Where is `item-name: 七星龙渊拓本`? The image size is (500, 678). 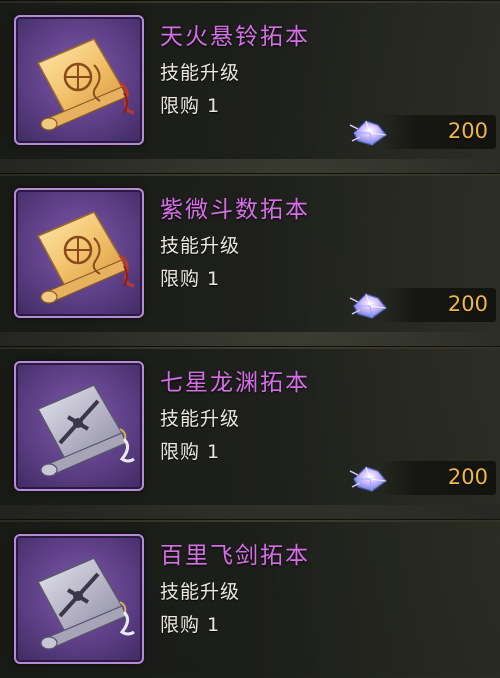
item-name: 七星龙渊拓本 is located at coordinates (235, 383).